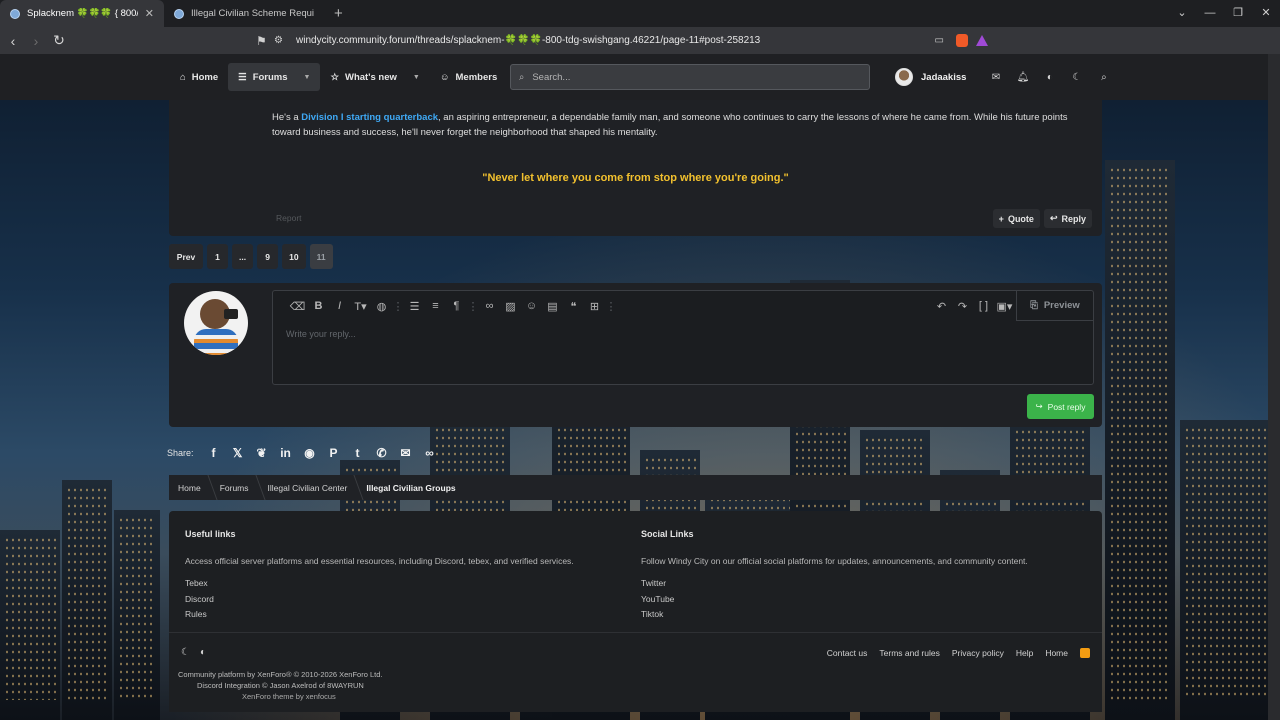 Image resolution: width=1280 pixels, height=720 pixels. What do you see at coordinates (1056, 653) in the screenshot?
I see `home-link: Home` at bounding box center [1056, 653].